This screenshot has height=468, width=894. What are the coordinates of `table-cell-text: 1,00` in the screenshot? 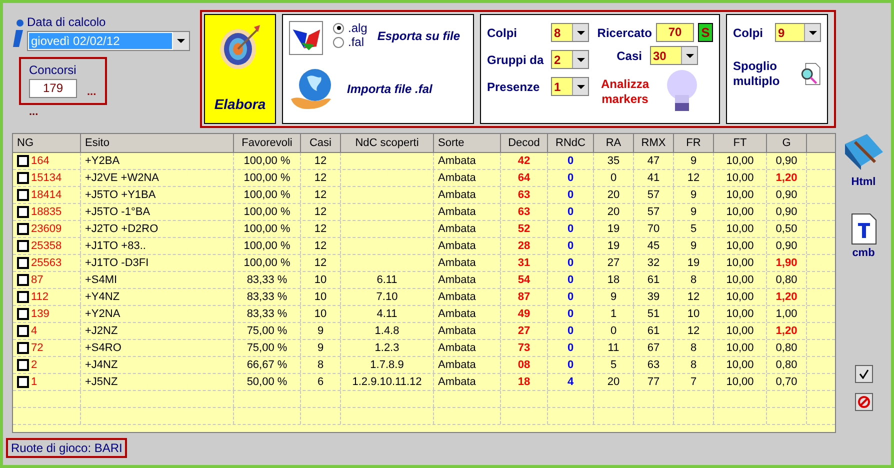 It's located at (787, 314).